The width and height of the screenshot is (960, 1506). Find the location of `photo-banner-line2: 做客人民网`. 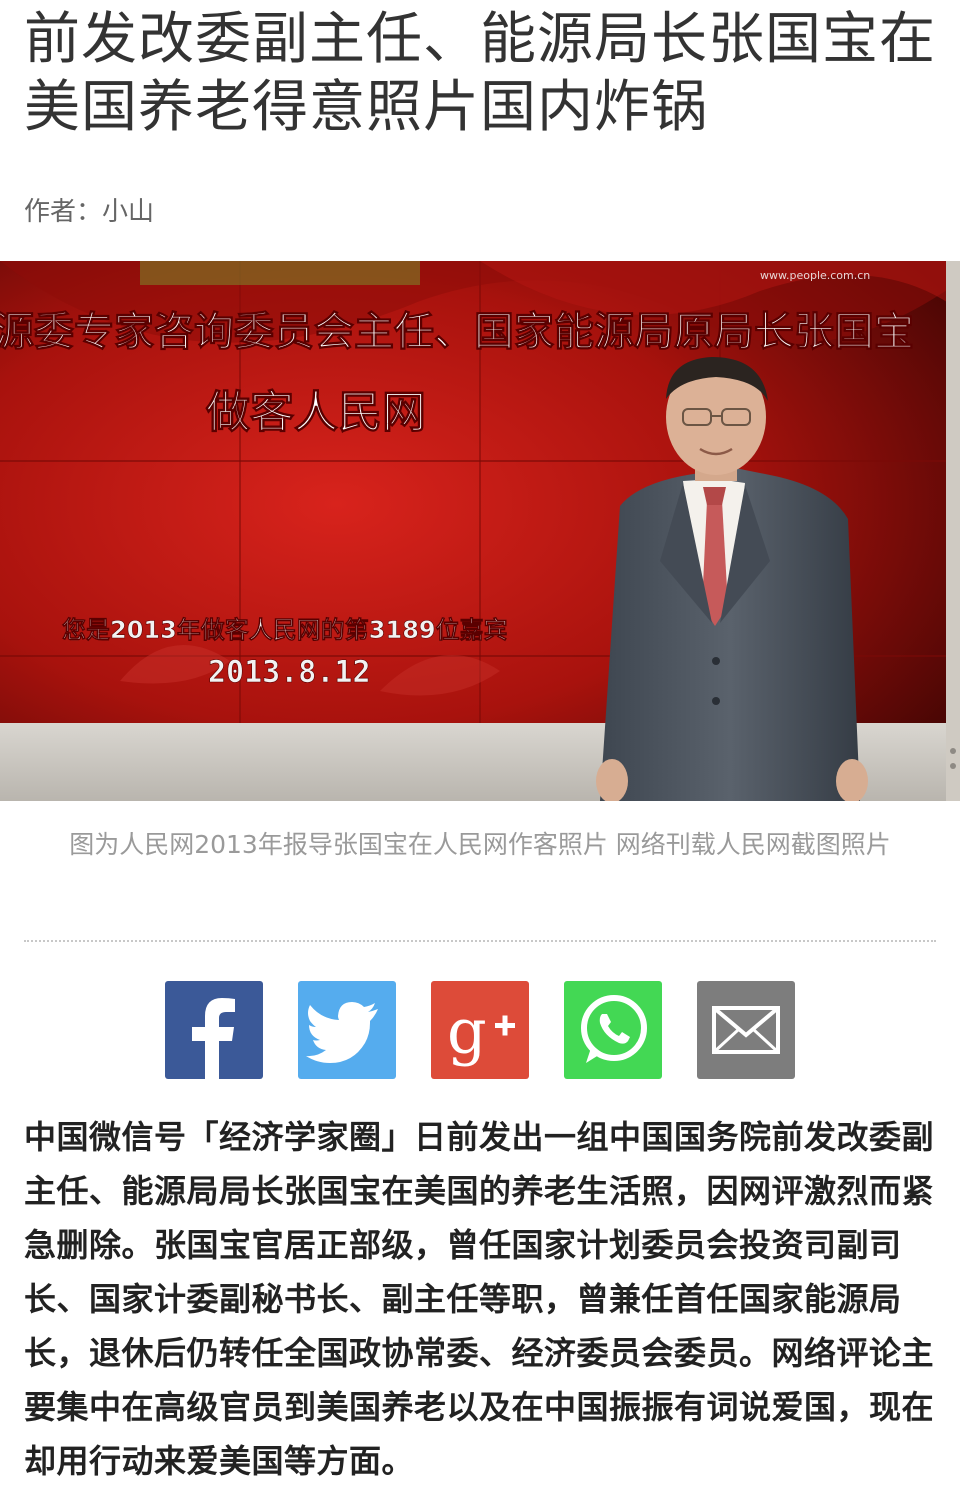

photo-banner-line2: 做客人民网 is located at coordinates (315, 412).